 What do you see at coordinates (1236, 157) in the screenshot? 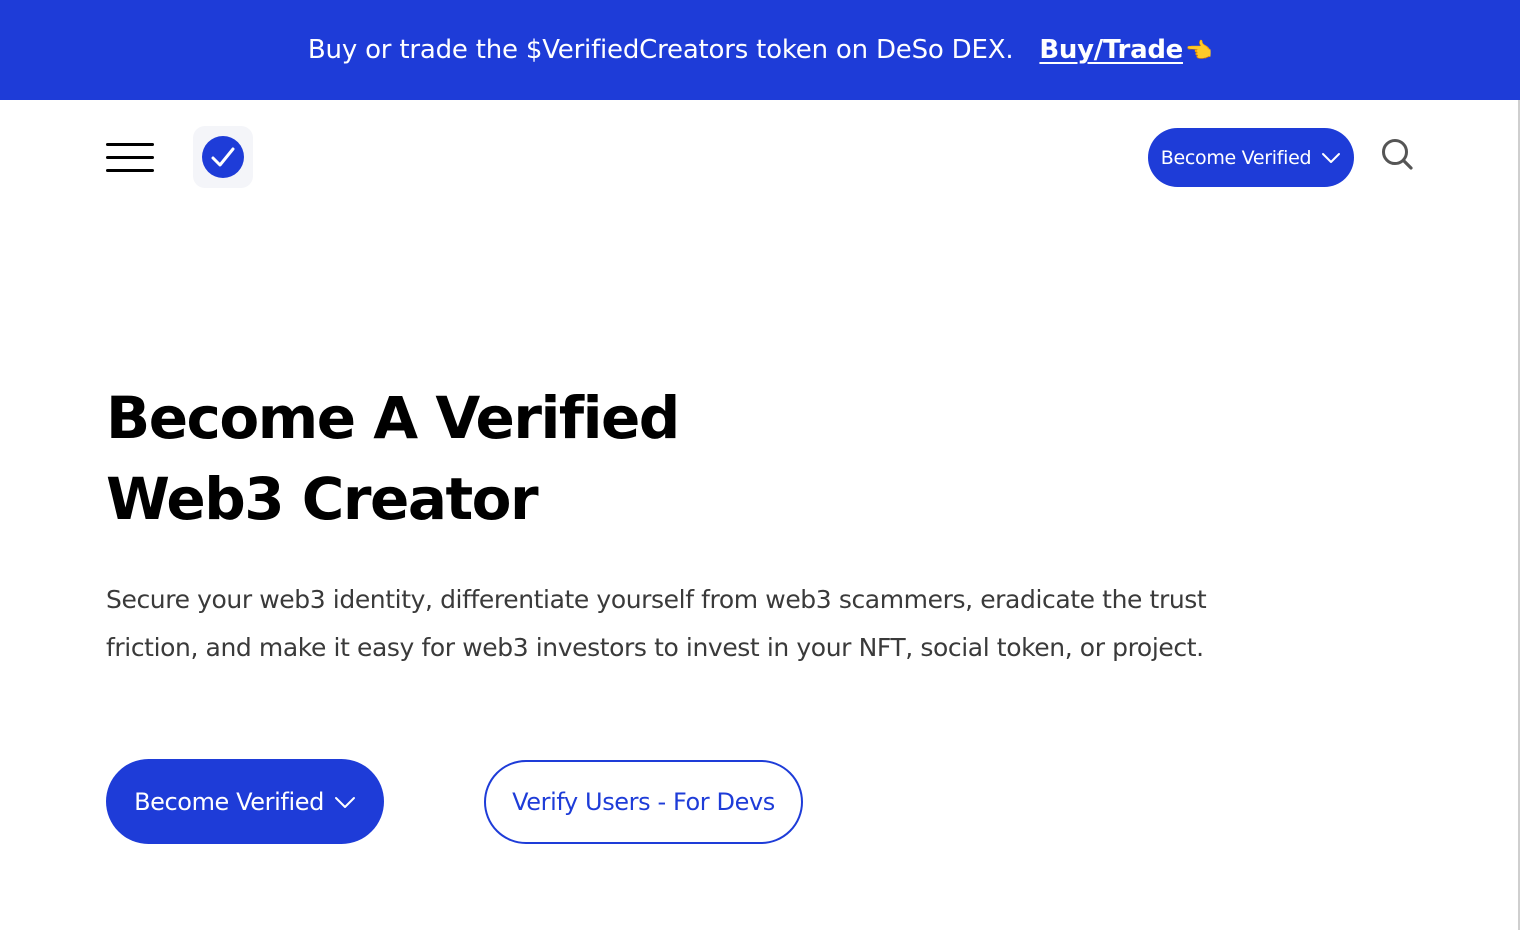
I see `header-become-verified-label: Become Verified` at bounding box center [1236, 157].